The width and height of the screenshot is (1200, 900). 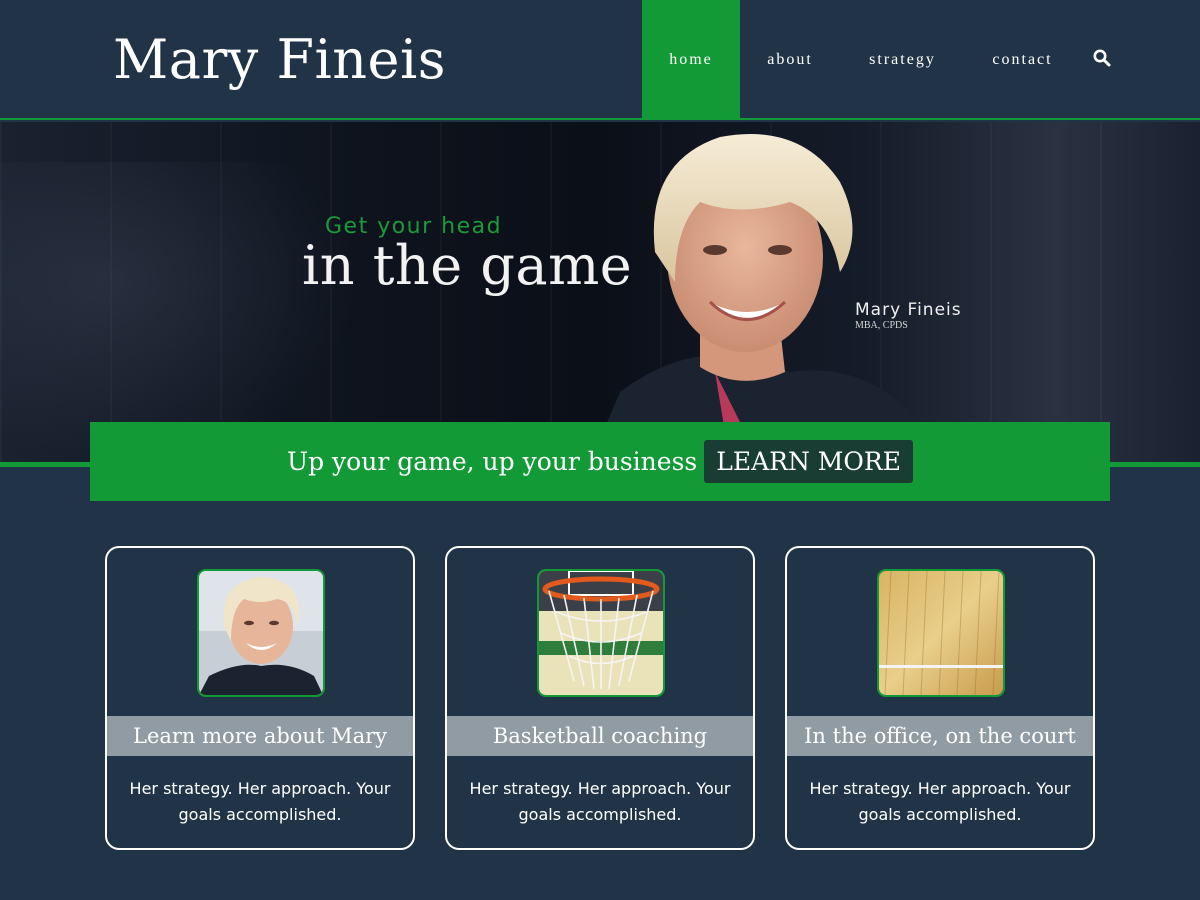 I want to click on cta-text: Up your game, up your business, so click(x=492, y=461).